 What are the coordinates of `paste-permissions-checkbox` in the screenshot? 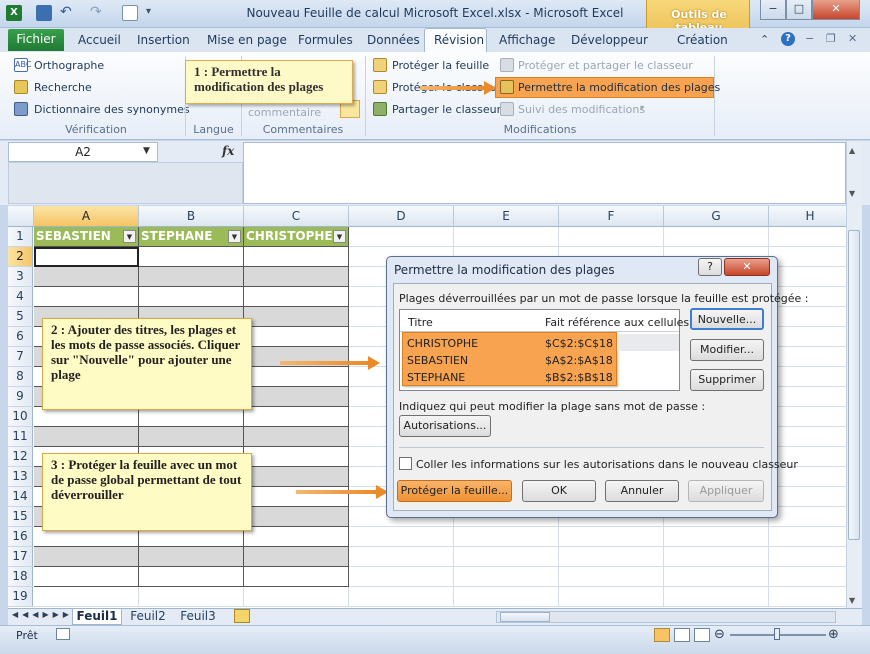 It's located at (405, 463).